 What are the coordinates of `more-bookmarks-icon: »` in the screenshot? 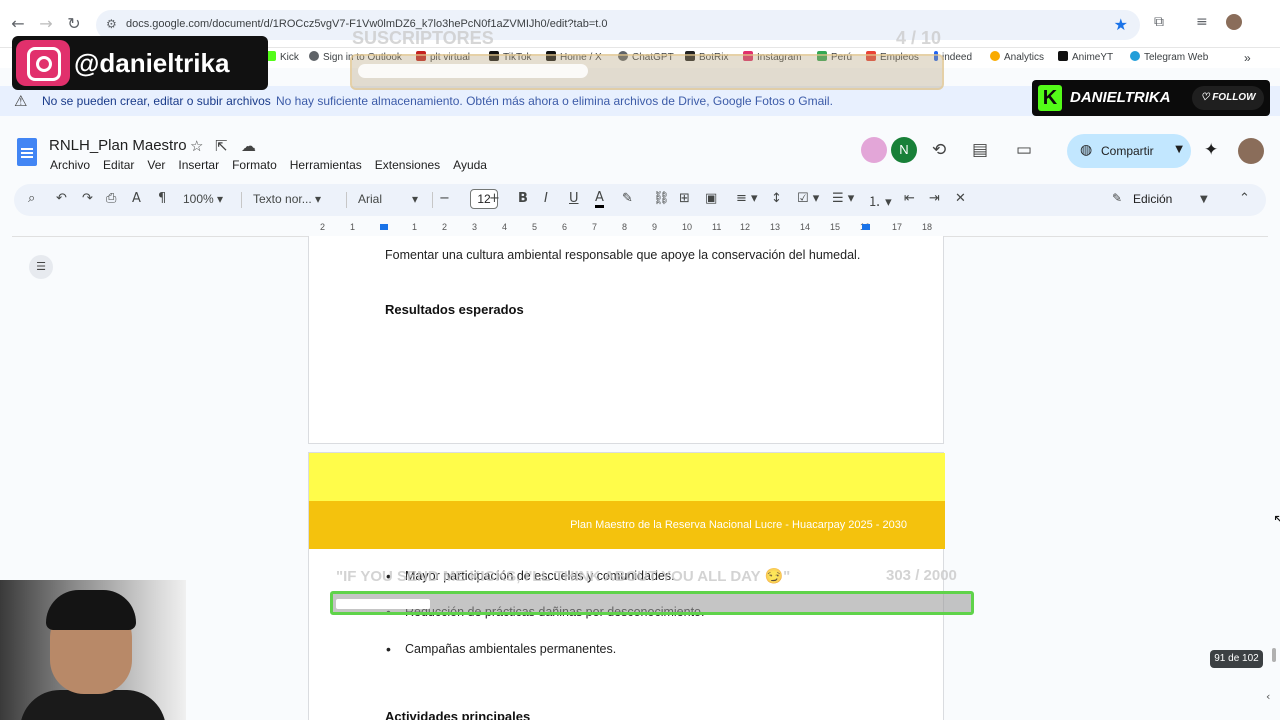 It's located at (1247, 58).